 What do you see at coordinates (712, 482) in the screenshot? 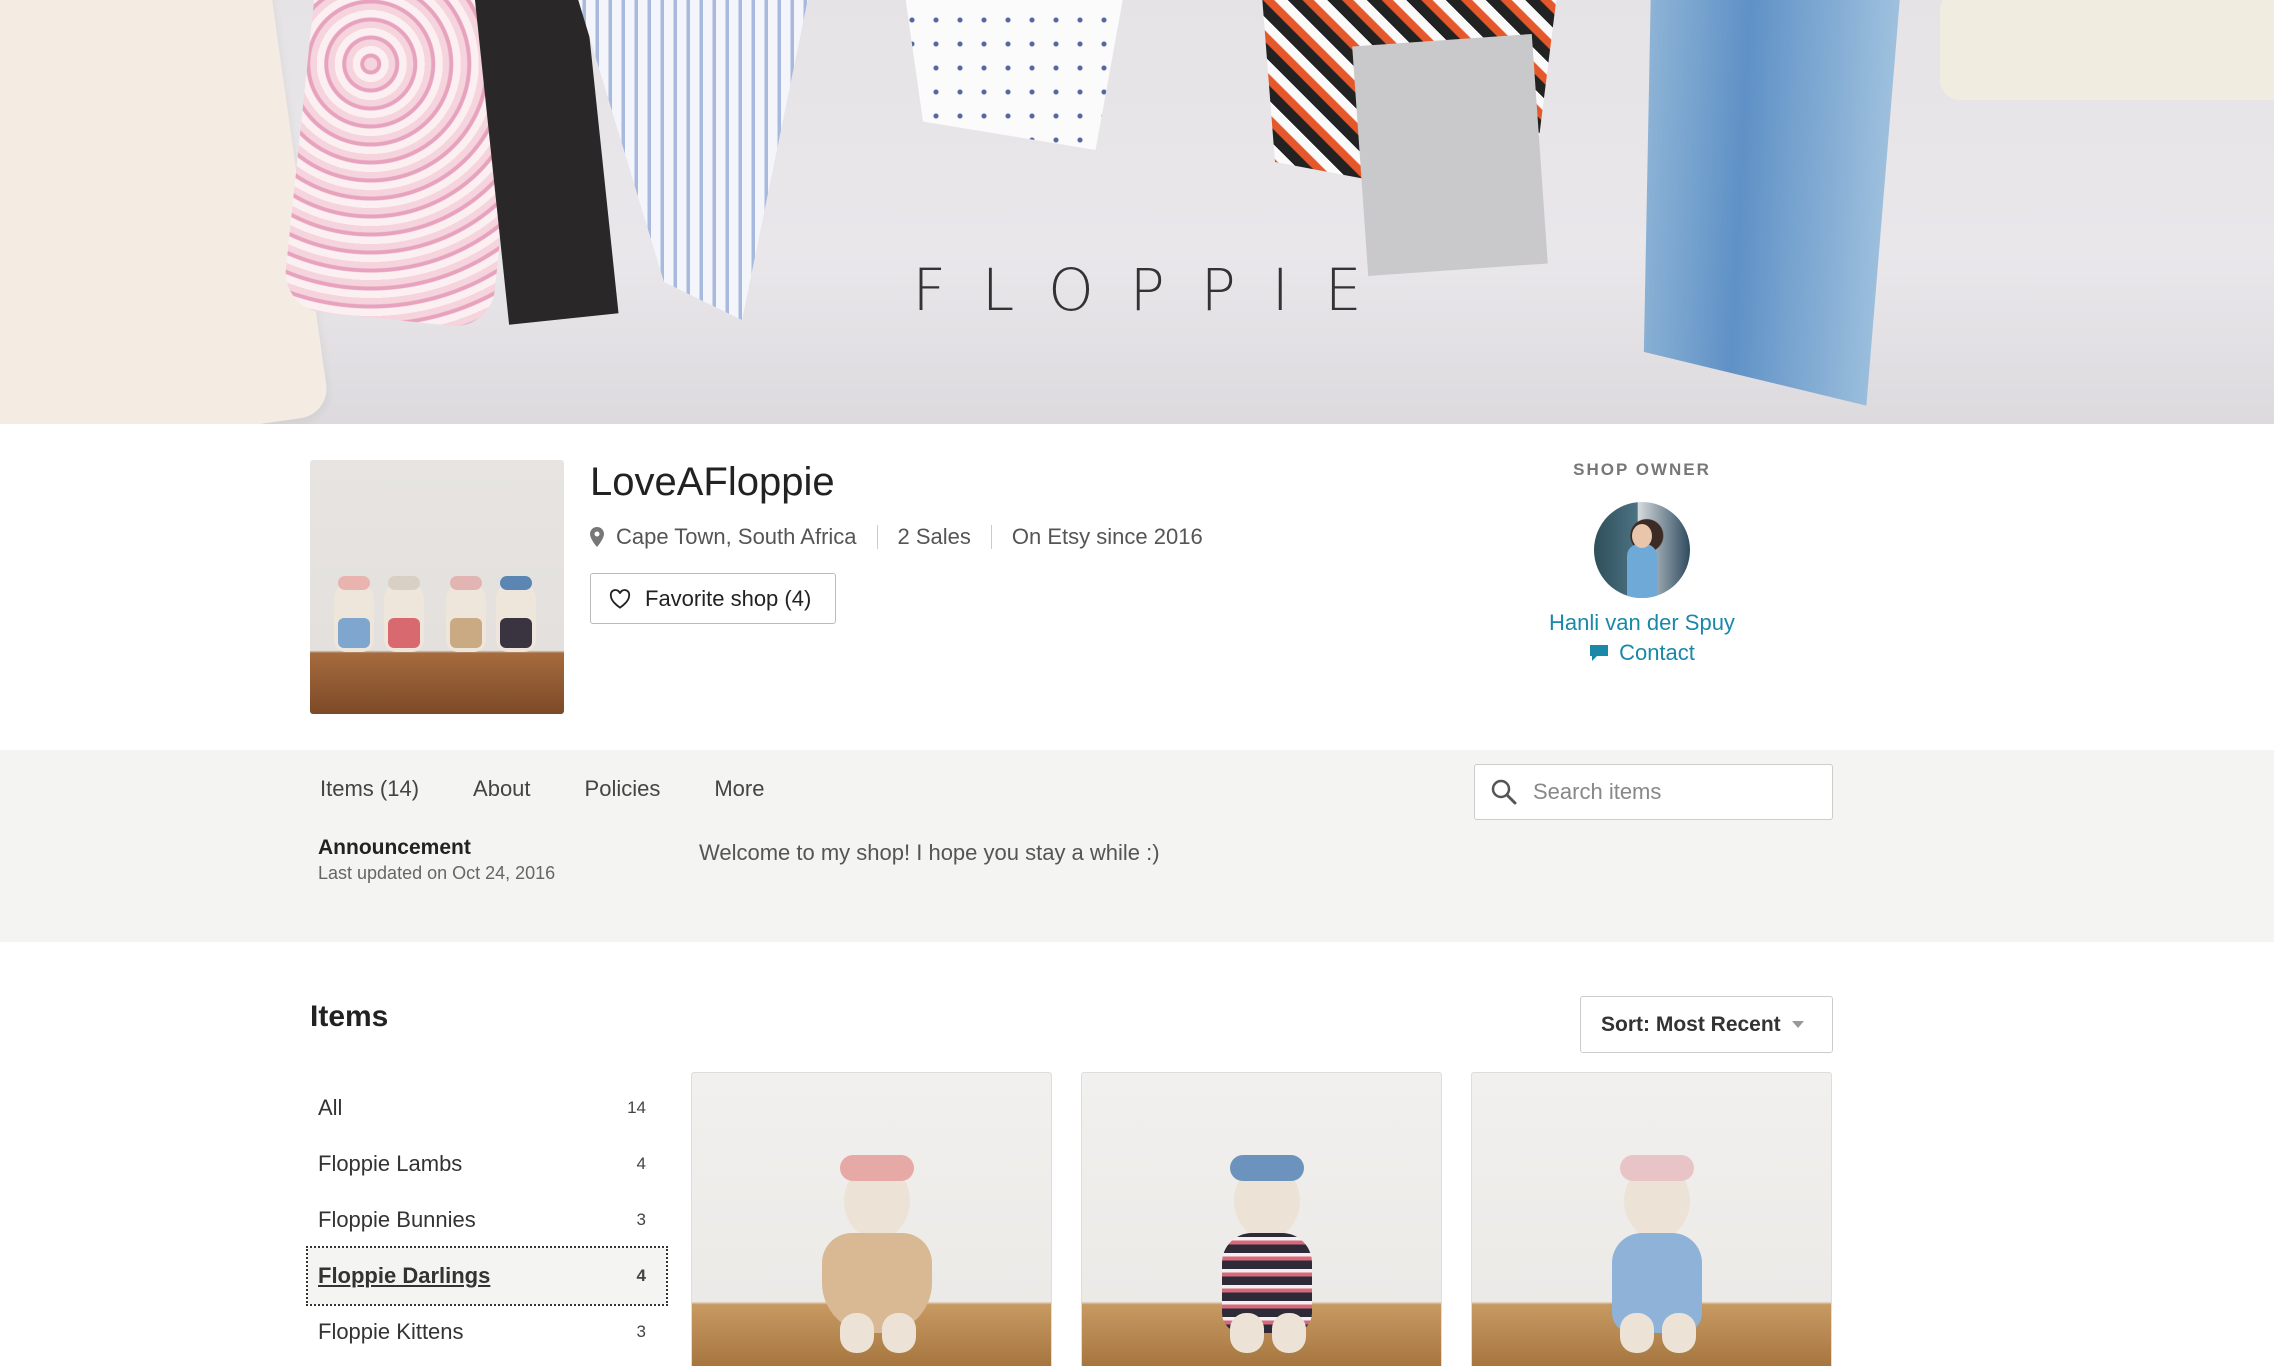
I see `shop-name: LoveAFloppie` at bounding box center [712, 482].